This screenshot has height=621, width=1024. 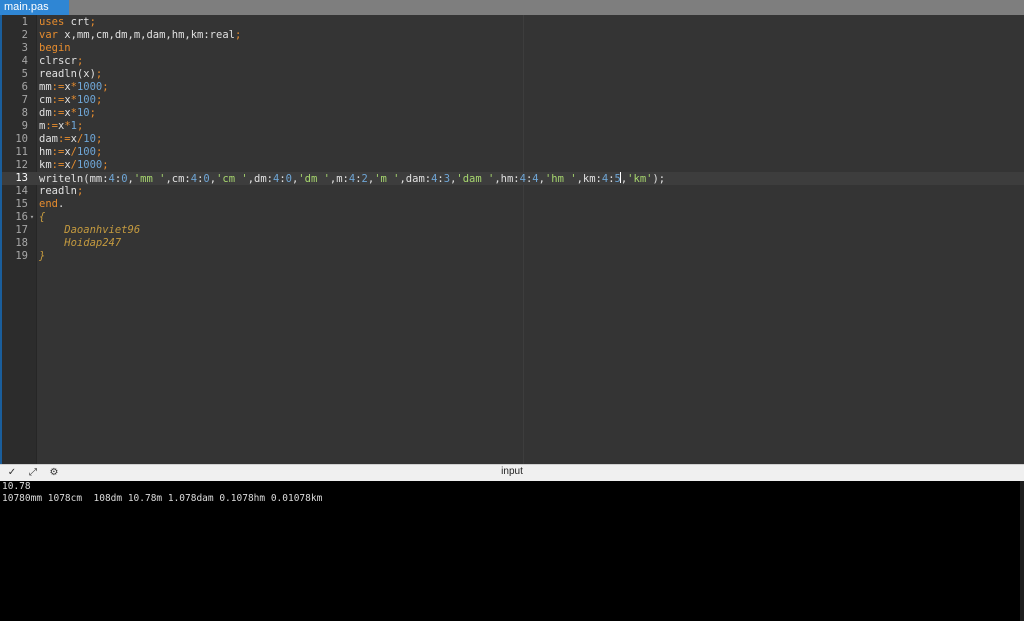 I want to click on tab-bar: main.pas, so click(x=512, y=7).